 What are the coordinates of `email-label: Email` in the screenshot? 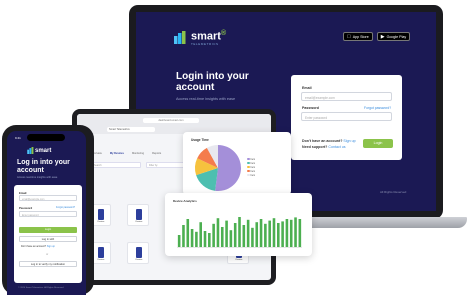 It's located at (307, 88).